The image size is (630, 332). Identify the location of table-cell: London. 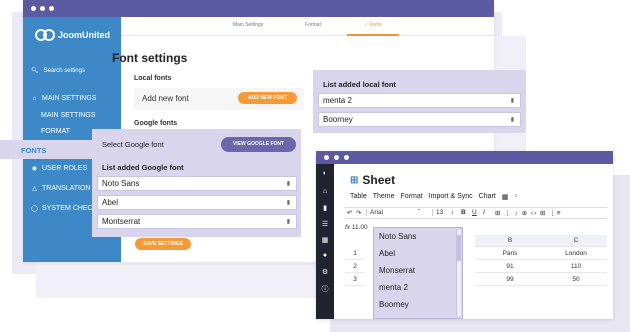
(576, 254).